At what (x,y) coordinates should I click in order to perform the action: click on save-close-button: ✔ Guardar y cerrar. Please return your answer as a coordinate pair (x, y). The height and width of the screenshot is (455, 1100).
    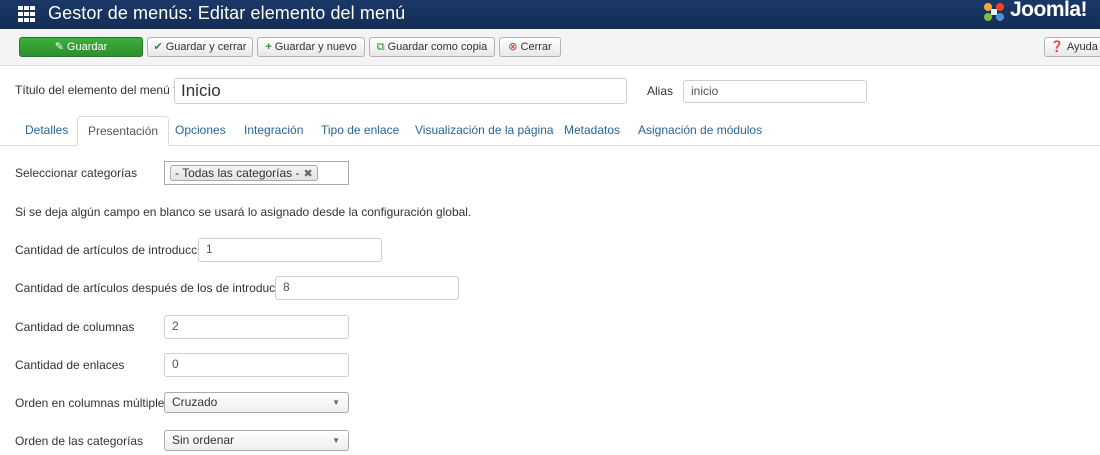
    Looking at the image, I should click on (200, 47).